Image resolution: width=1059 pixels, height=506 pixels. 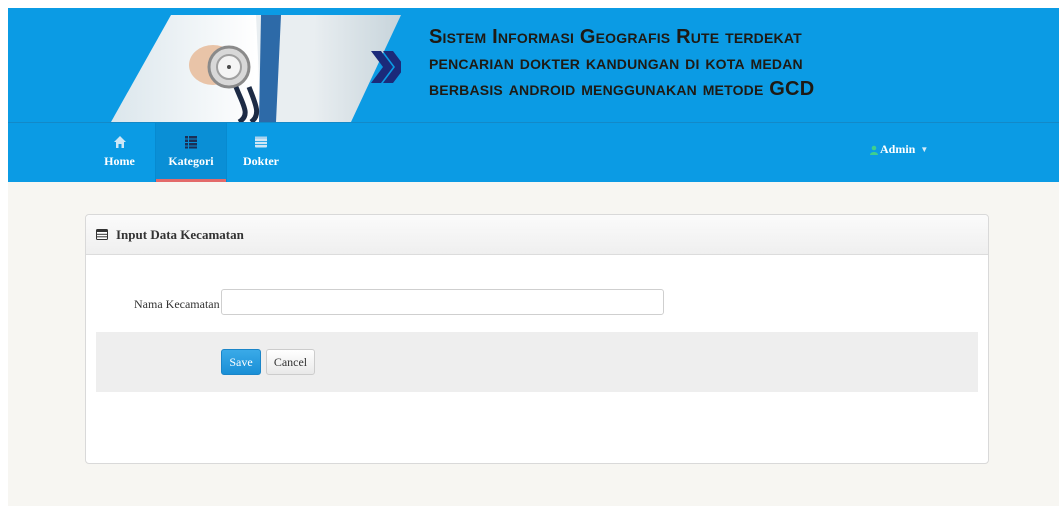 I want to click on site-title-line-3: berbasis android menggunakan metode GCD, so click(x=622, y=89).